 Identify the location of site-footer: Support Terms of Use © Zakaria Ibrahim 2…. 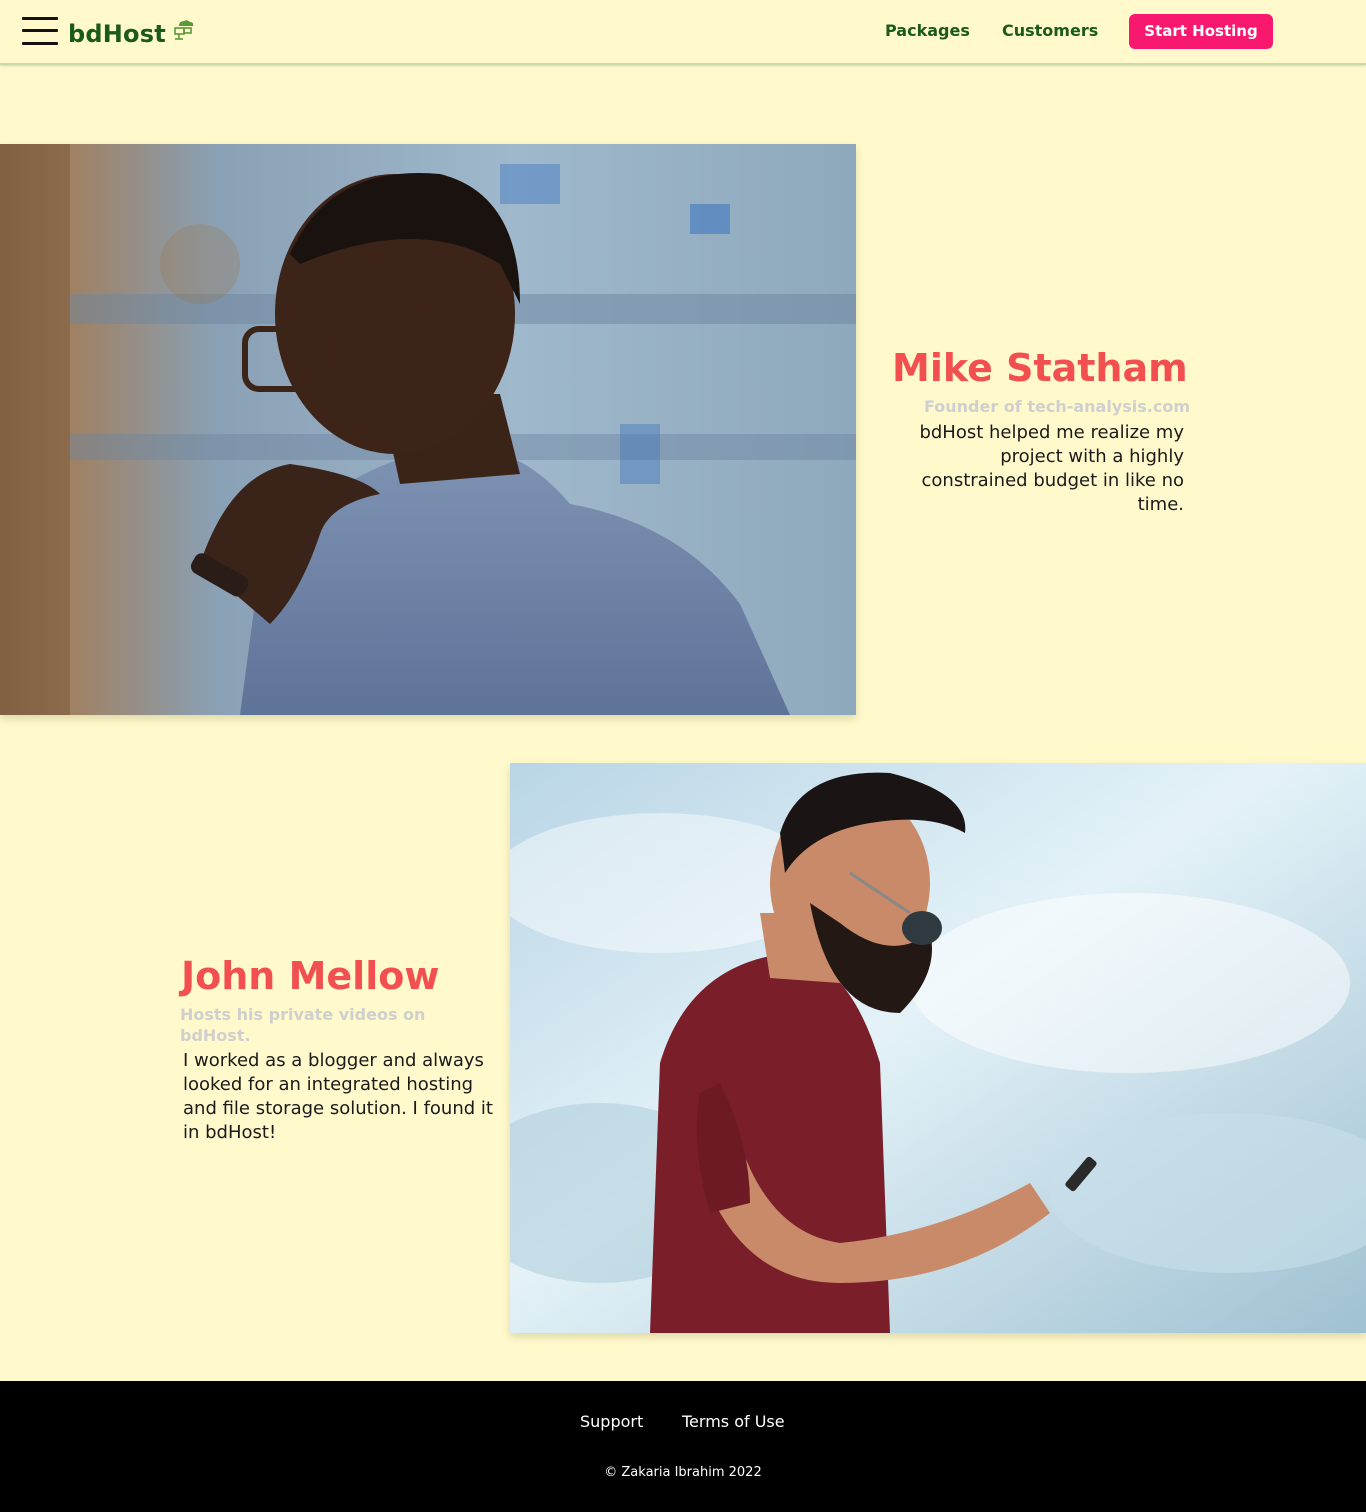
(683, 1446).